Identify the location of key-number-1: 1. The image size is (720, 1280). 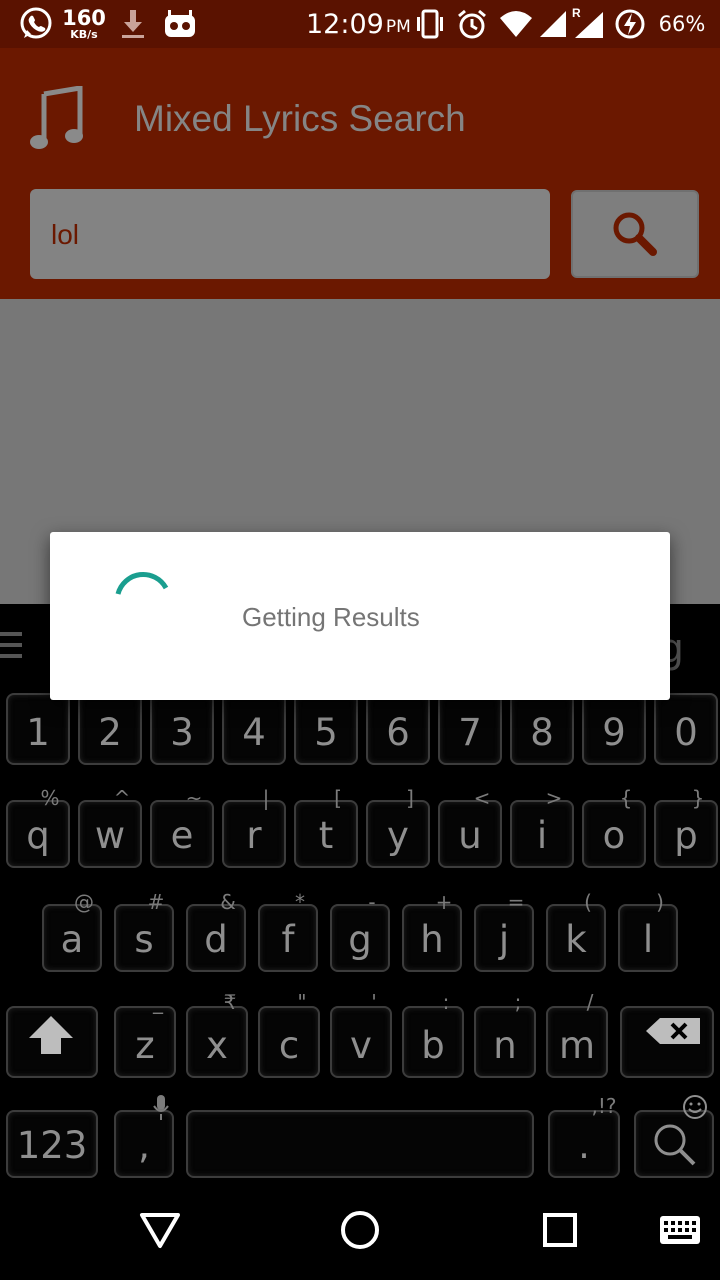
(38, 729).